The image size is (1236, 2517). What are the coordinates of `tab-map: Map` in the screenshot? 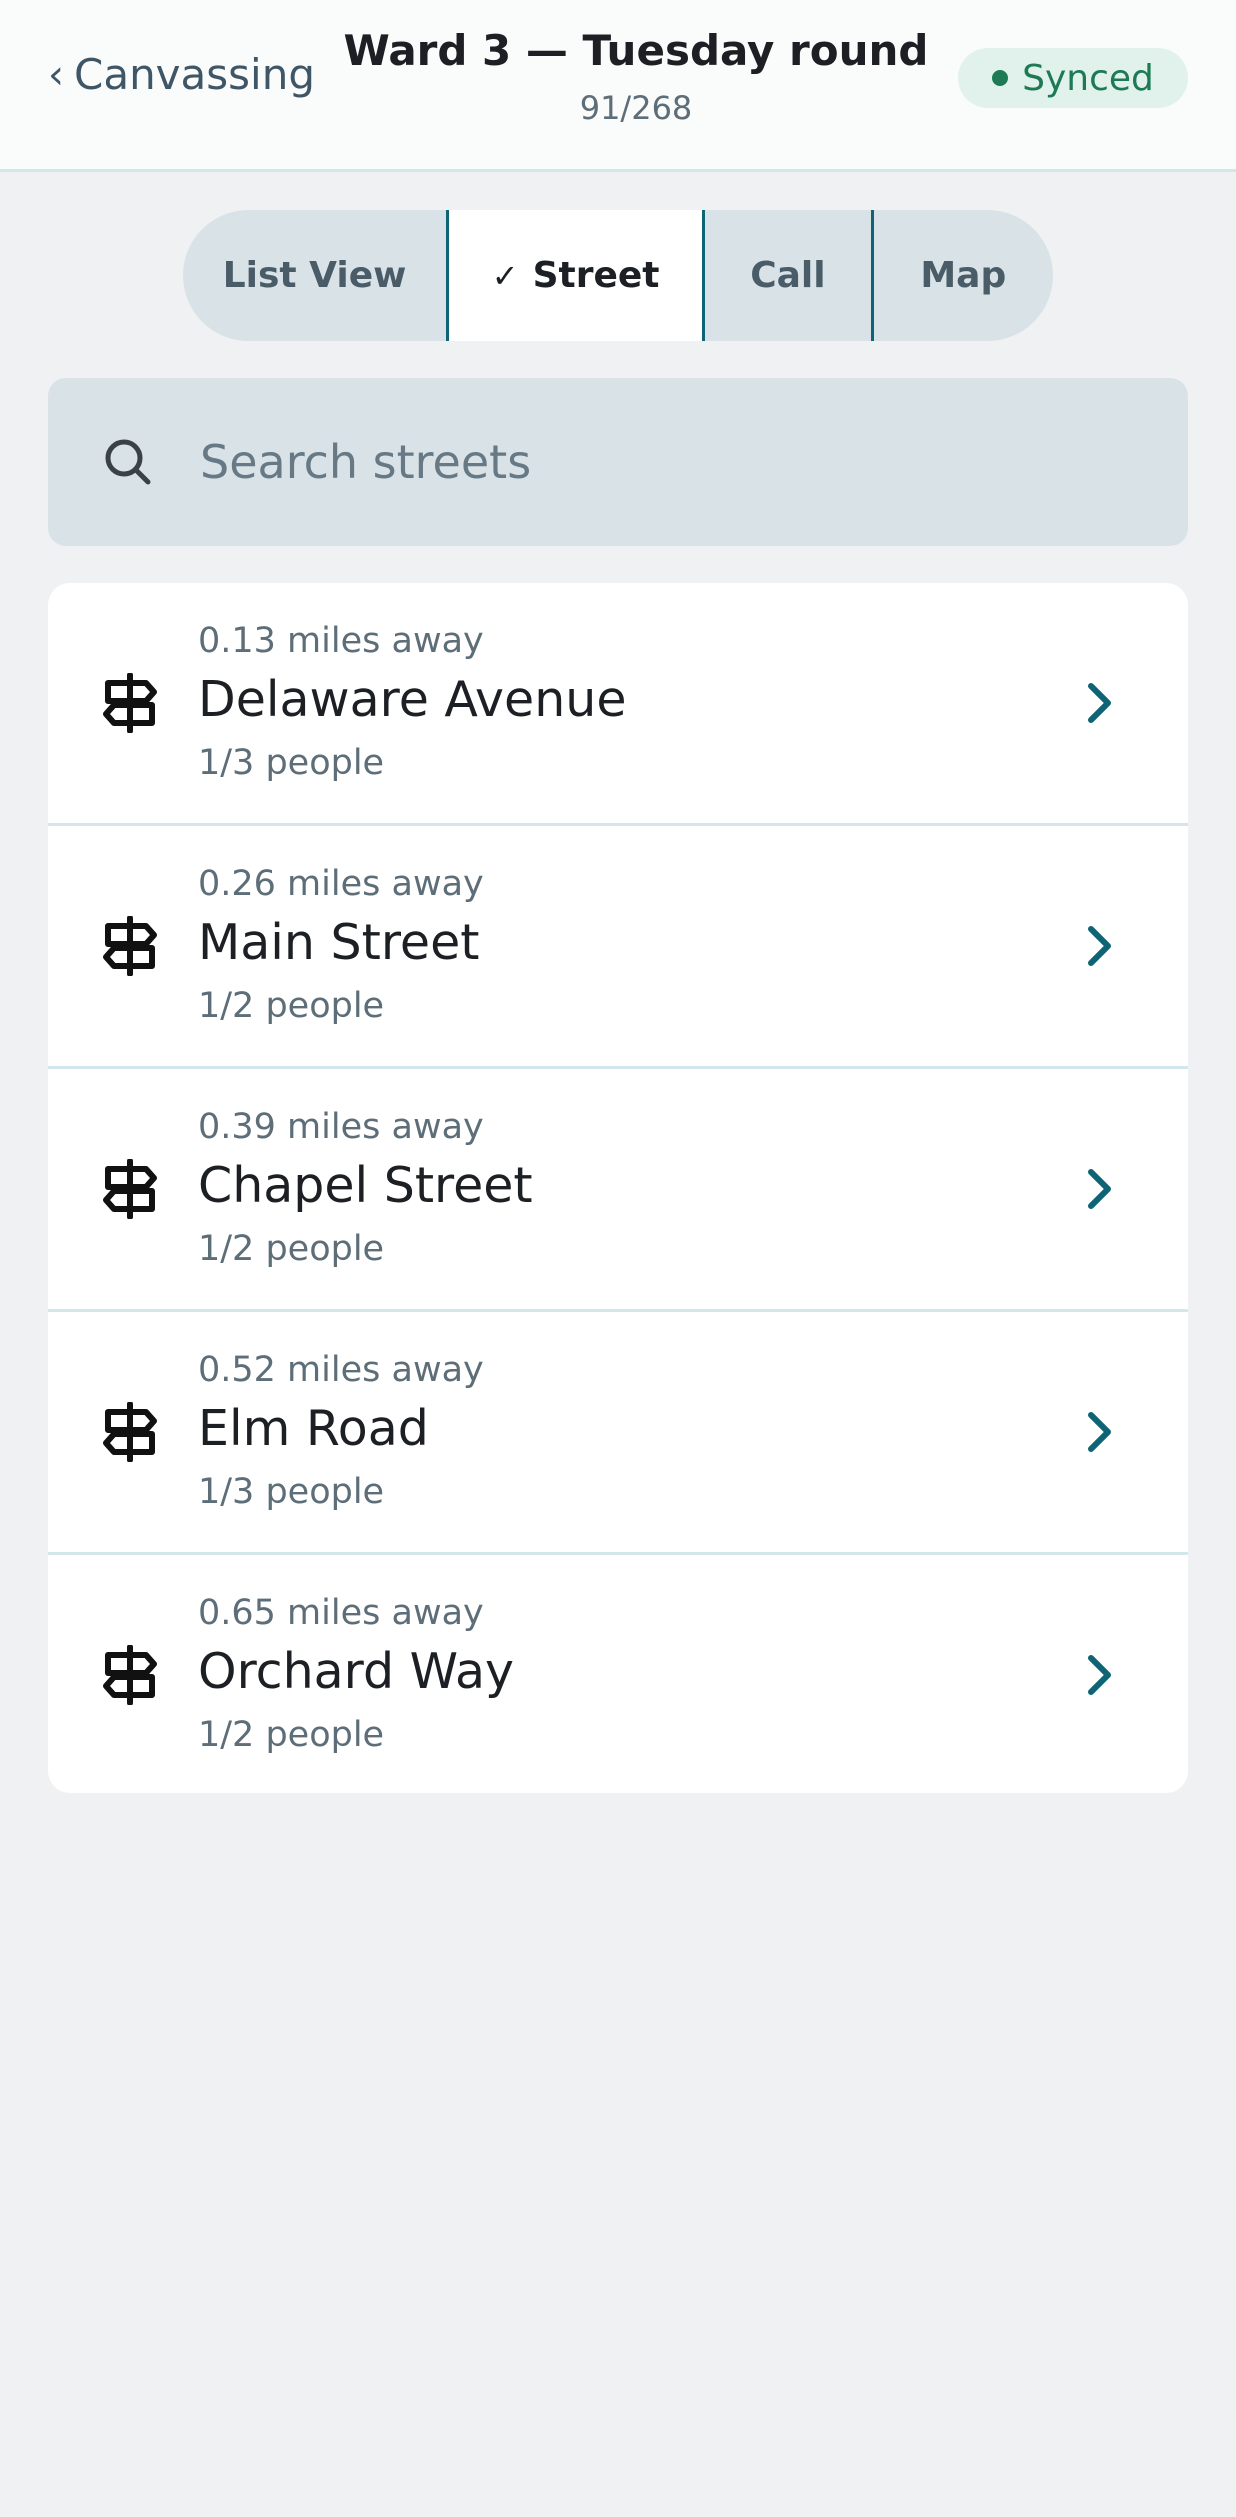 It's located at (963, 275).